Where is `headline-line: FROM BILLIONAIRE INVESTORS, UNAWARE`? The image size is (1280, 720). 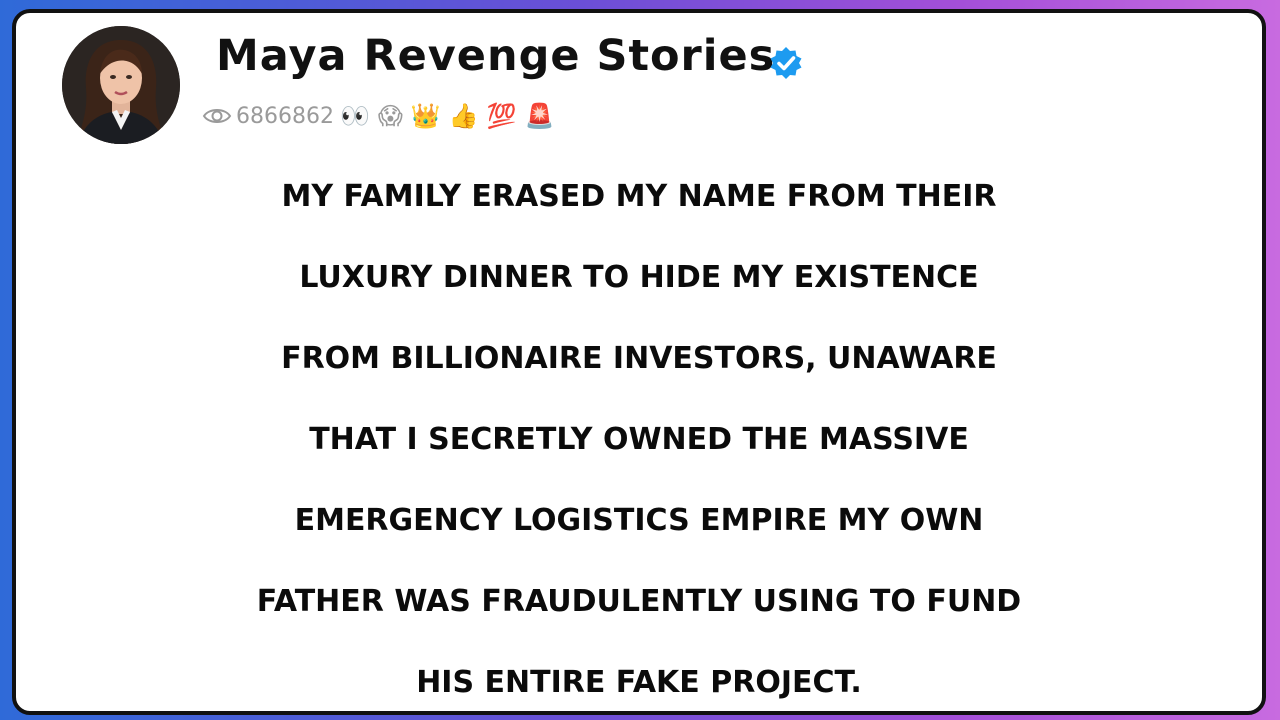
headline-line: FROM BILLIONAIRE INVESTORS, UNAWARE is located at coordinates (639, 358).